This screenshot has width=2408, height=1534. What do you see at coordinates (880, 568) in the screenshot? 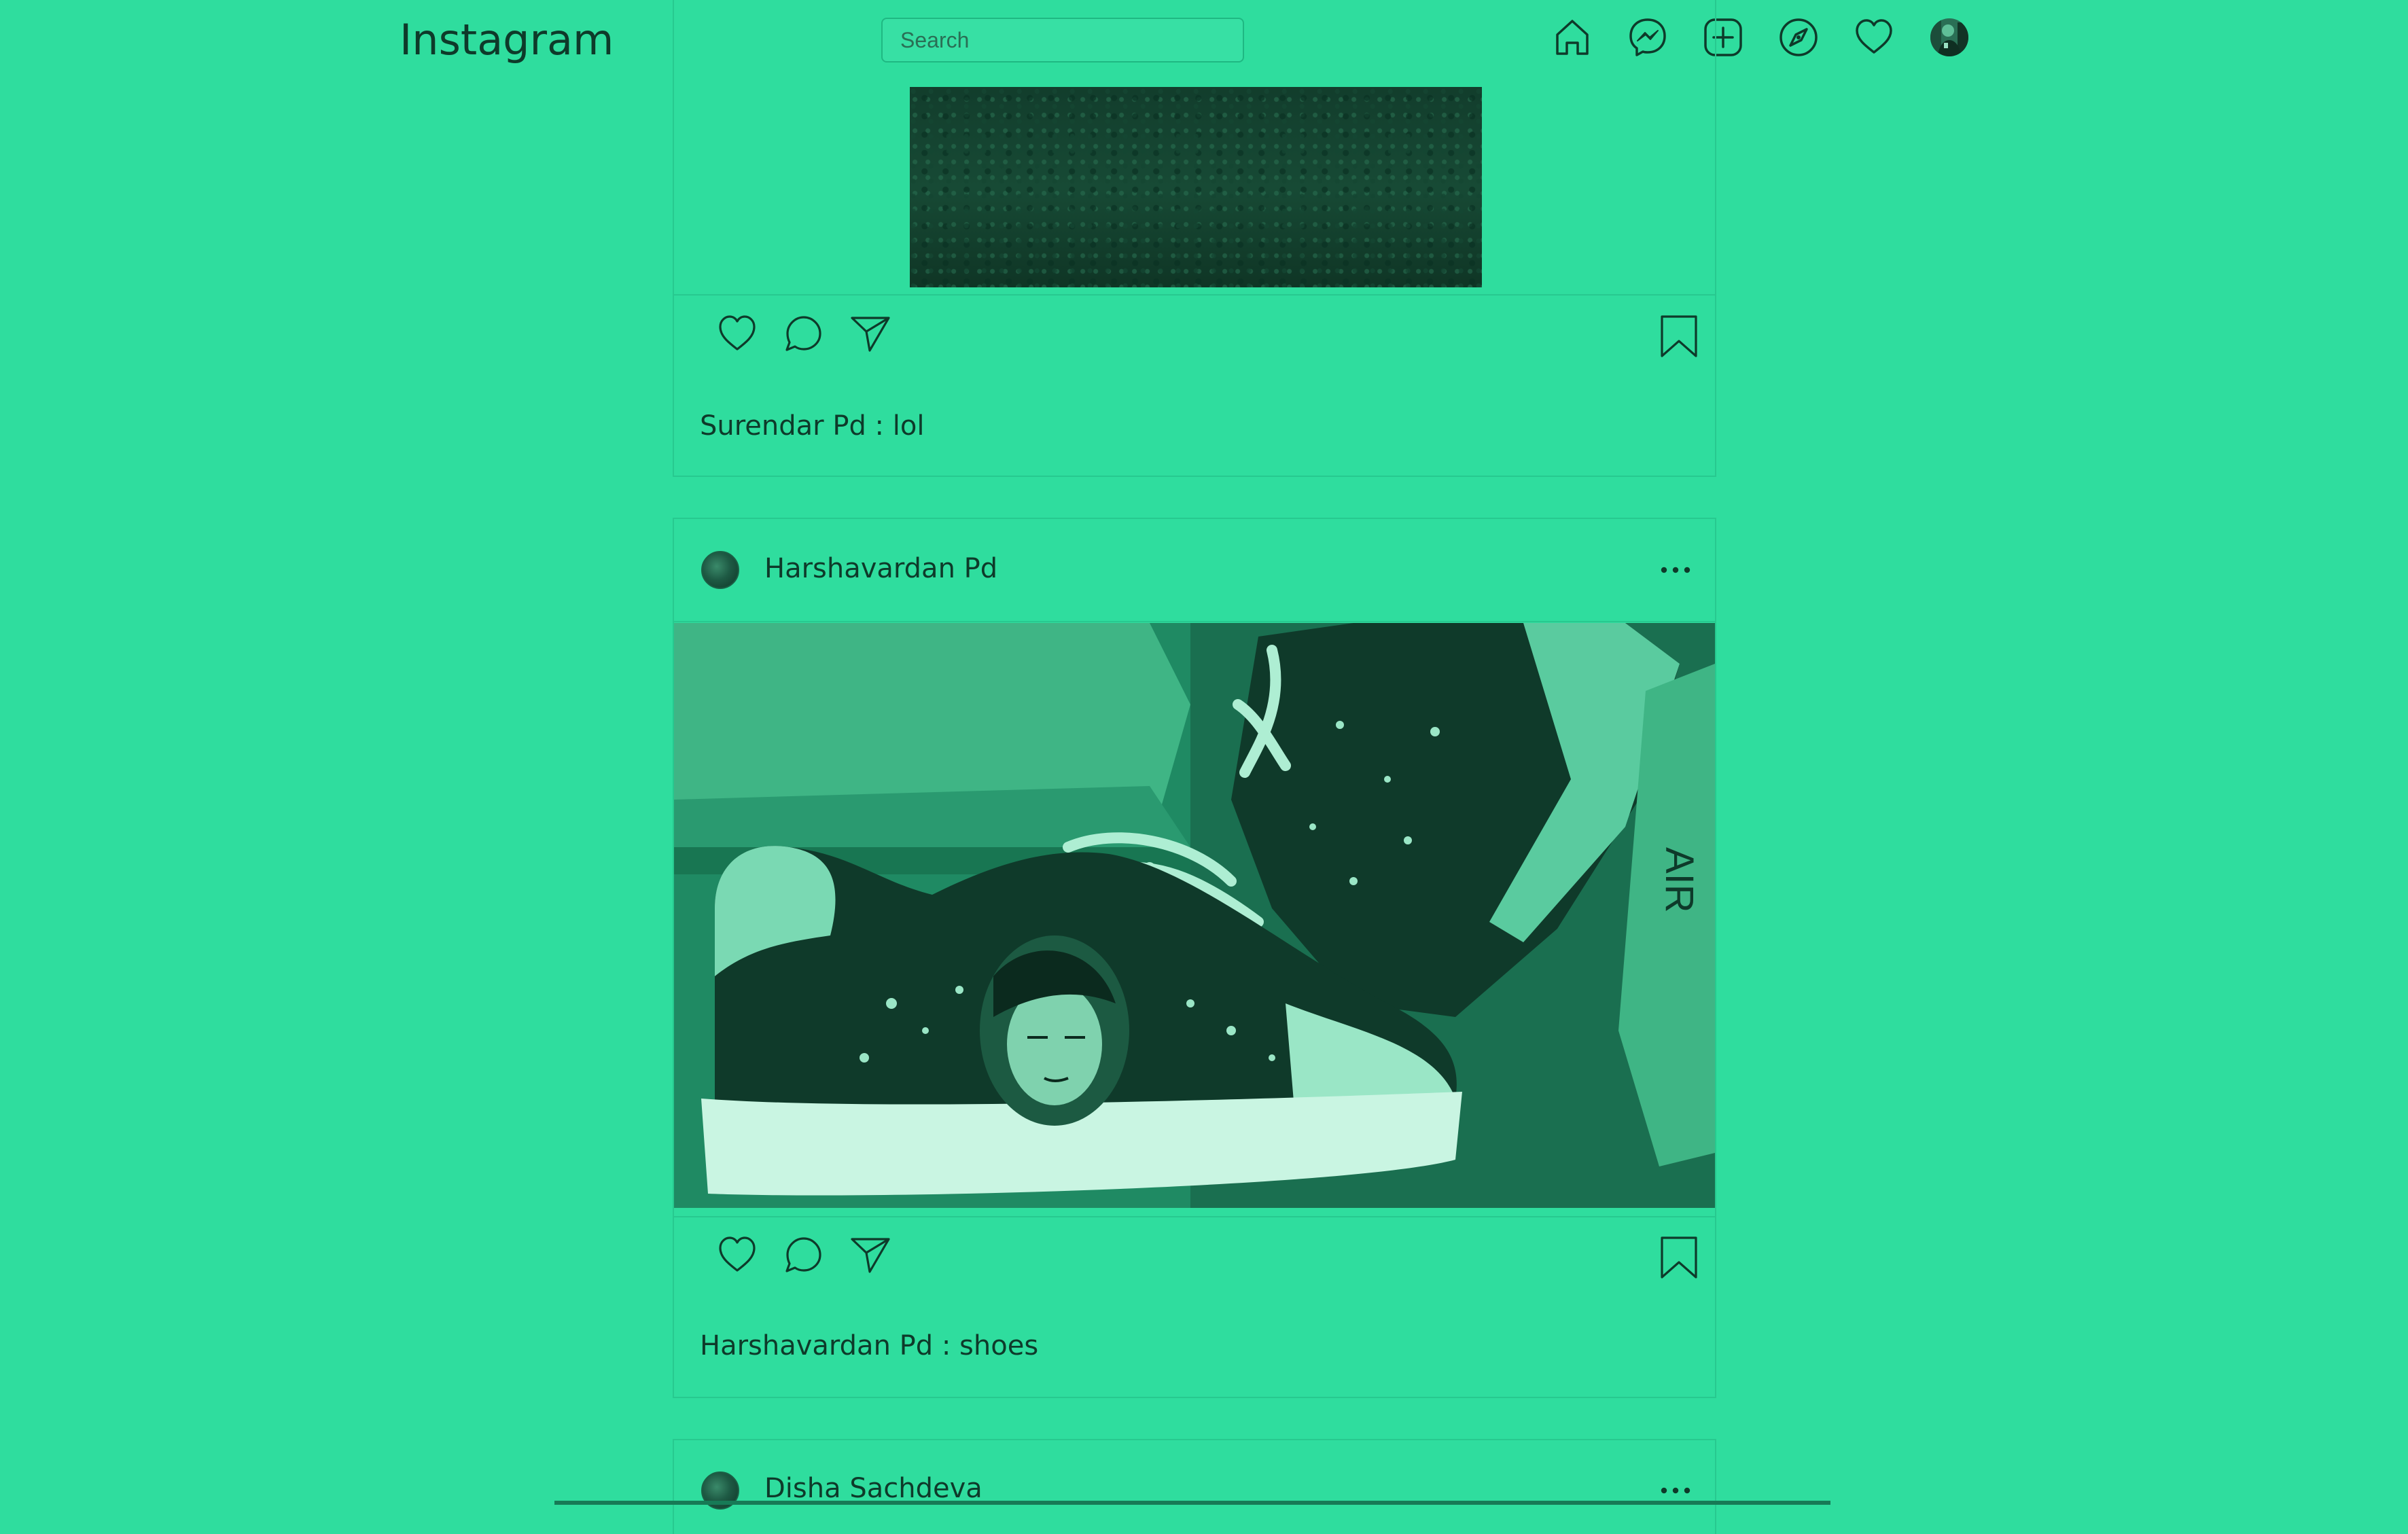
I see `post-username: Harshavardan Pd` at bounding box center [880, 568].